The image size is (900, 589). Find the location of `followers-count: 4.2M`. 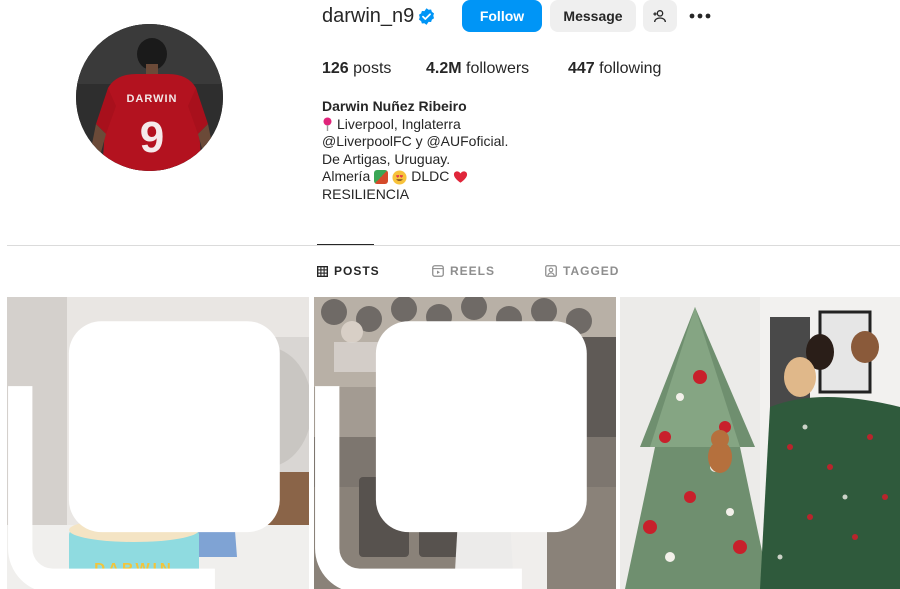

followers-count: 4.2M is located at coordinates (444, 68).